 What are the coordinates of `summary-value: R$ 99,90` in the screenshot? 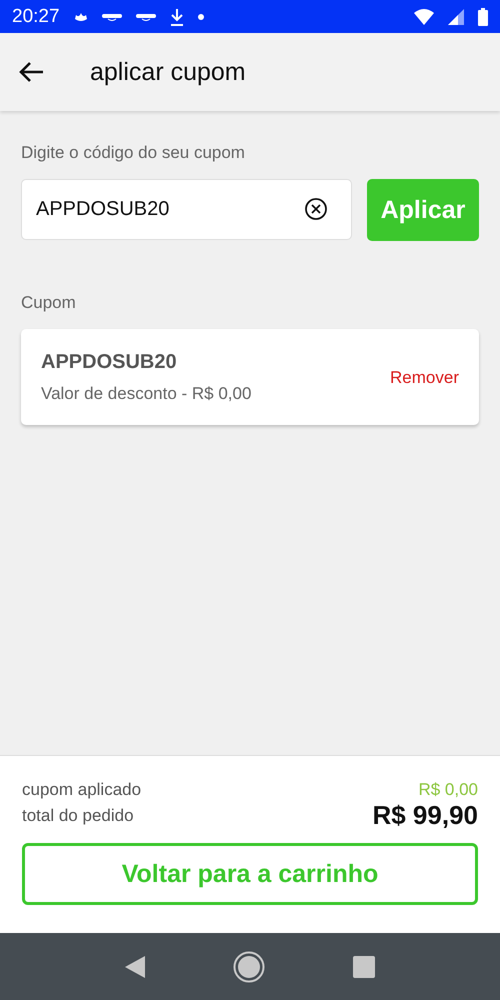 It's located at (425, 815).